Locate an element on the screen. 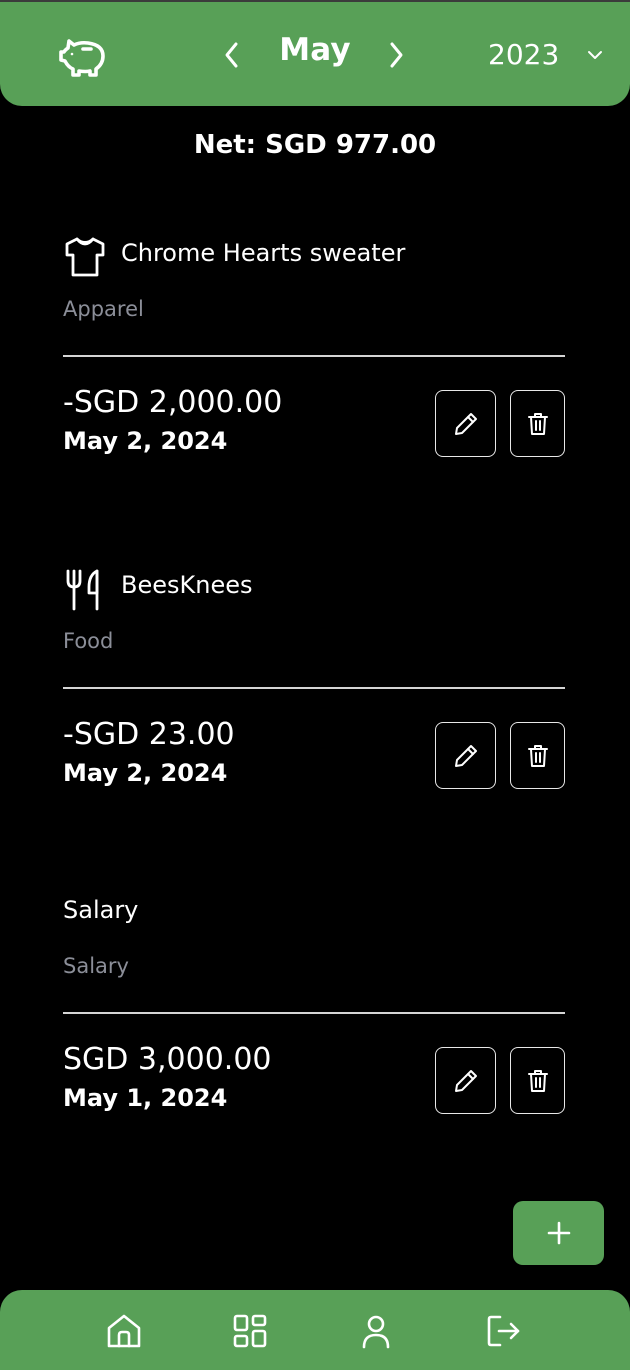  piggy-bank-icon is located at coordinates (83, 57).